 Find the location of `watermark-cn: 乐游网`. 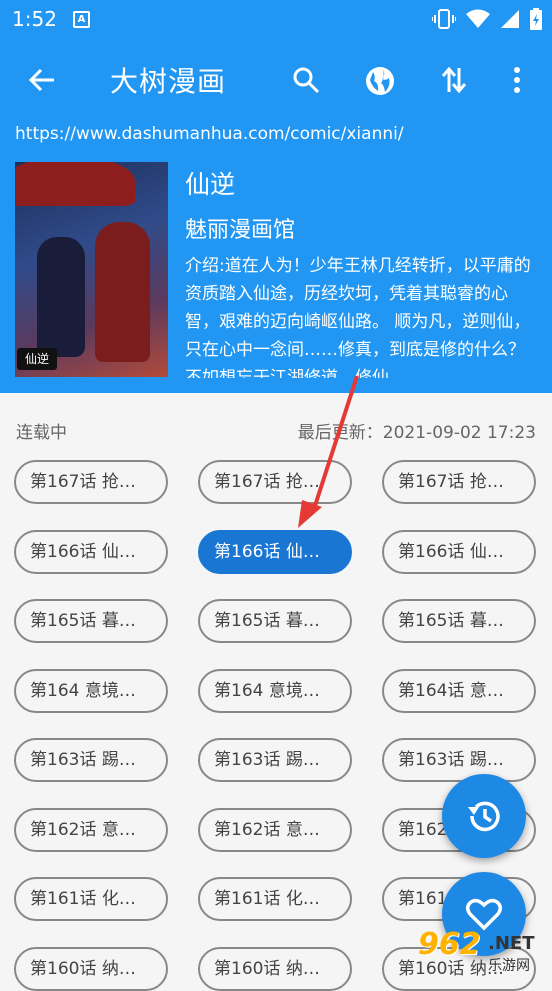

watermark-cn: 乐游网 is located at coordinates (509, 966).